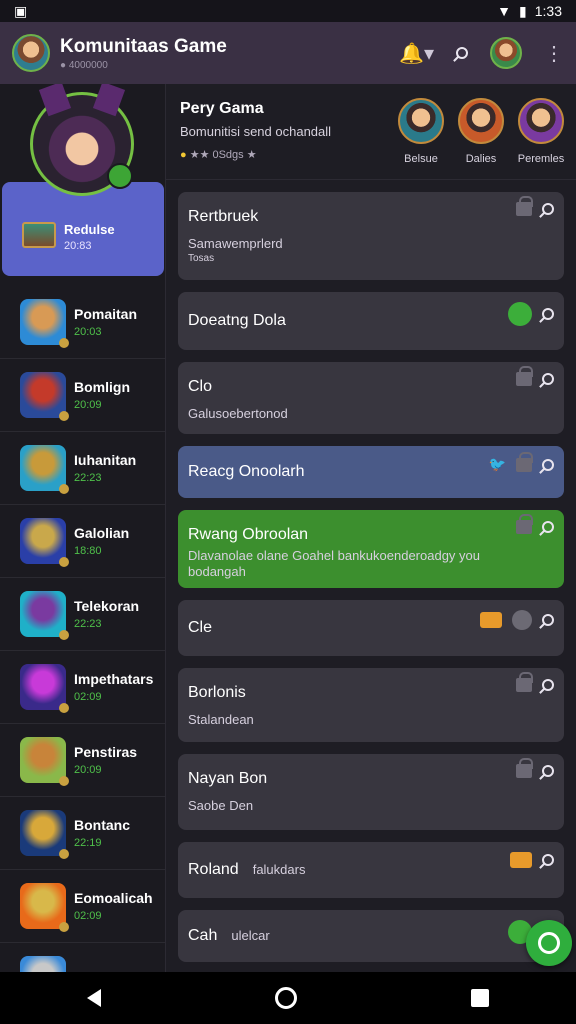  I want to click on room-card: Nayan Bon Saobe Den, so click(371, 792).